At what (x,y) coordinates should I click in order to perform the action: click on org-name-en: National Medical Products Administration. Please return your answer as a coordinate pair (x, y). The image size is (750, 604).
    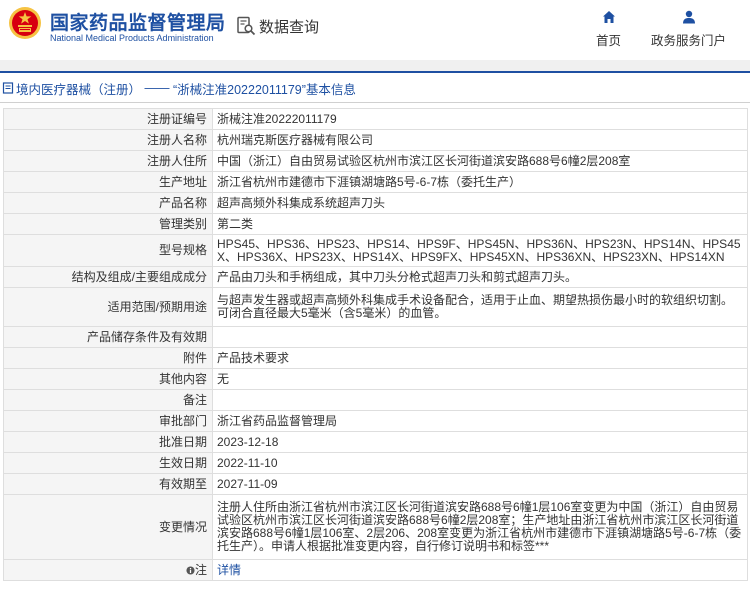
    Looking at the image, I should click on (132, 38).